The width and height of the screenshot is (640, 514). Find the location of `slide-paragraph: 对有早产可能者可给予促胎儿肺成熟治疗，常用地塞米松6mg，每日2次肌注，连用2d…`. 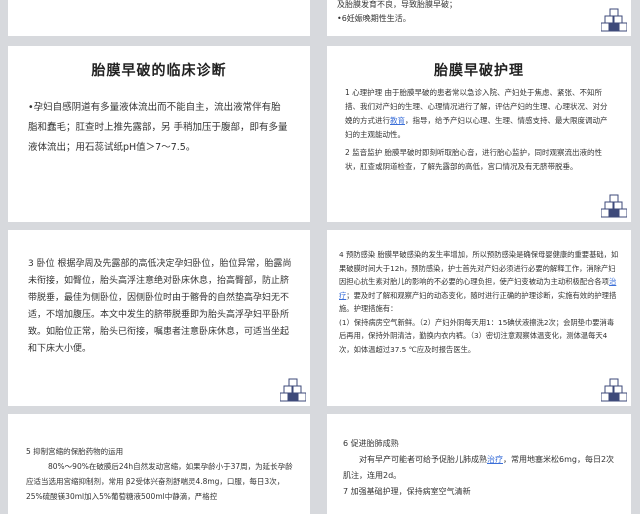

slide-paragraph: 对有早产可能者可给予促胎儿肺成熟治疗，常用地塞米松6mg，每日2次肌注，连用2d… is located at coordinates (479, 467).